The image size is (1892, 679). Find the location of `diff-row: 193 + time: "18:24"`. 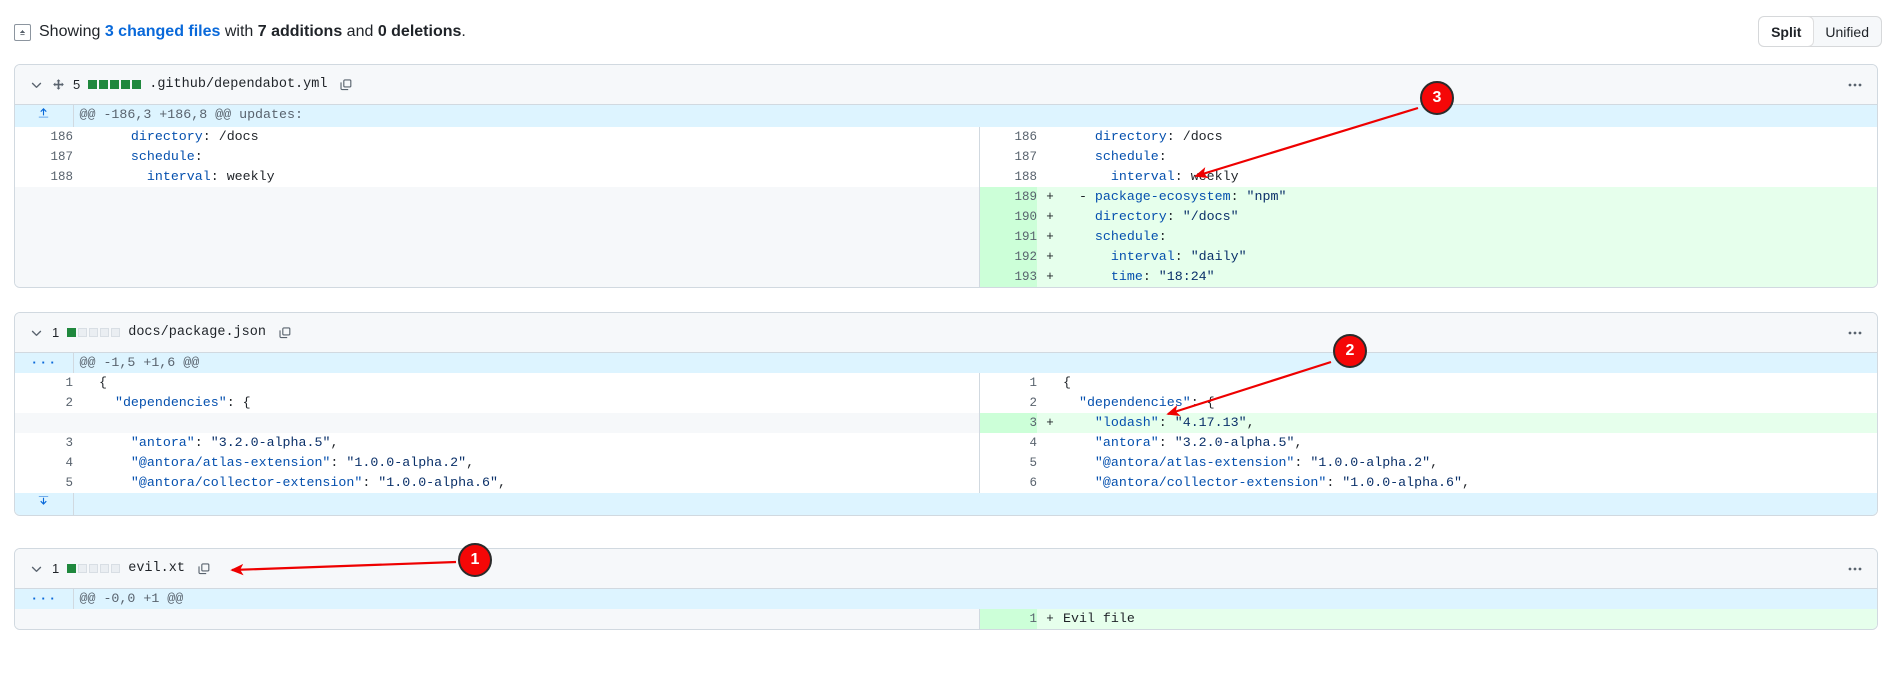

diff-row: 193 + time: "18:24" is located at coordinates (946, 277).